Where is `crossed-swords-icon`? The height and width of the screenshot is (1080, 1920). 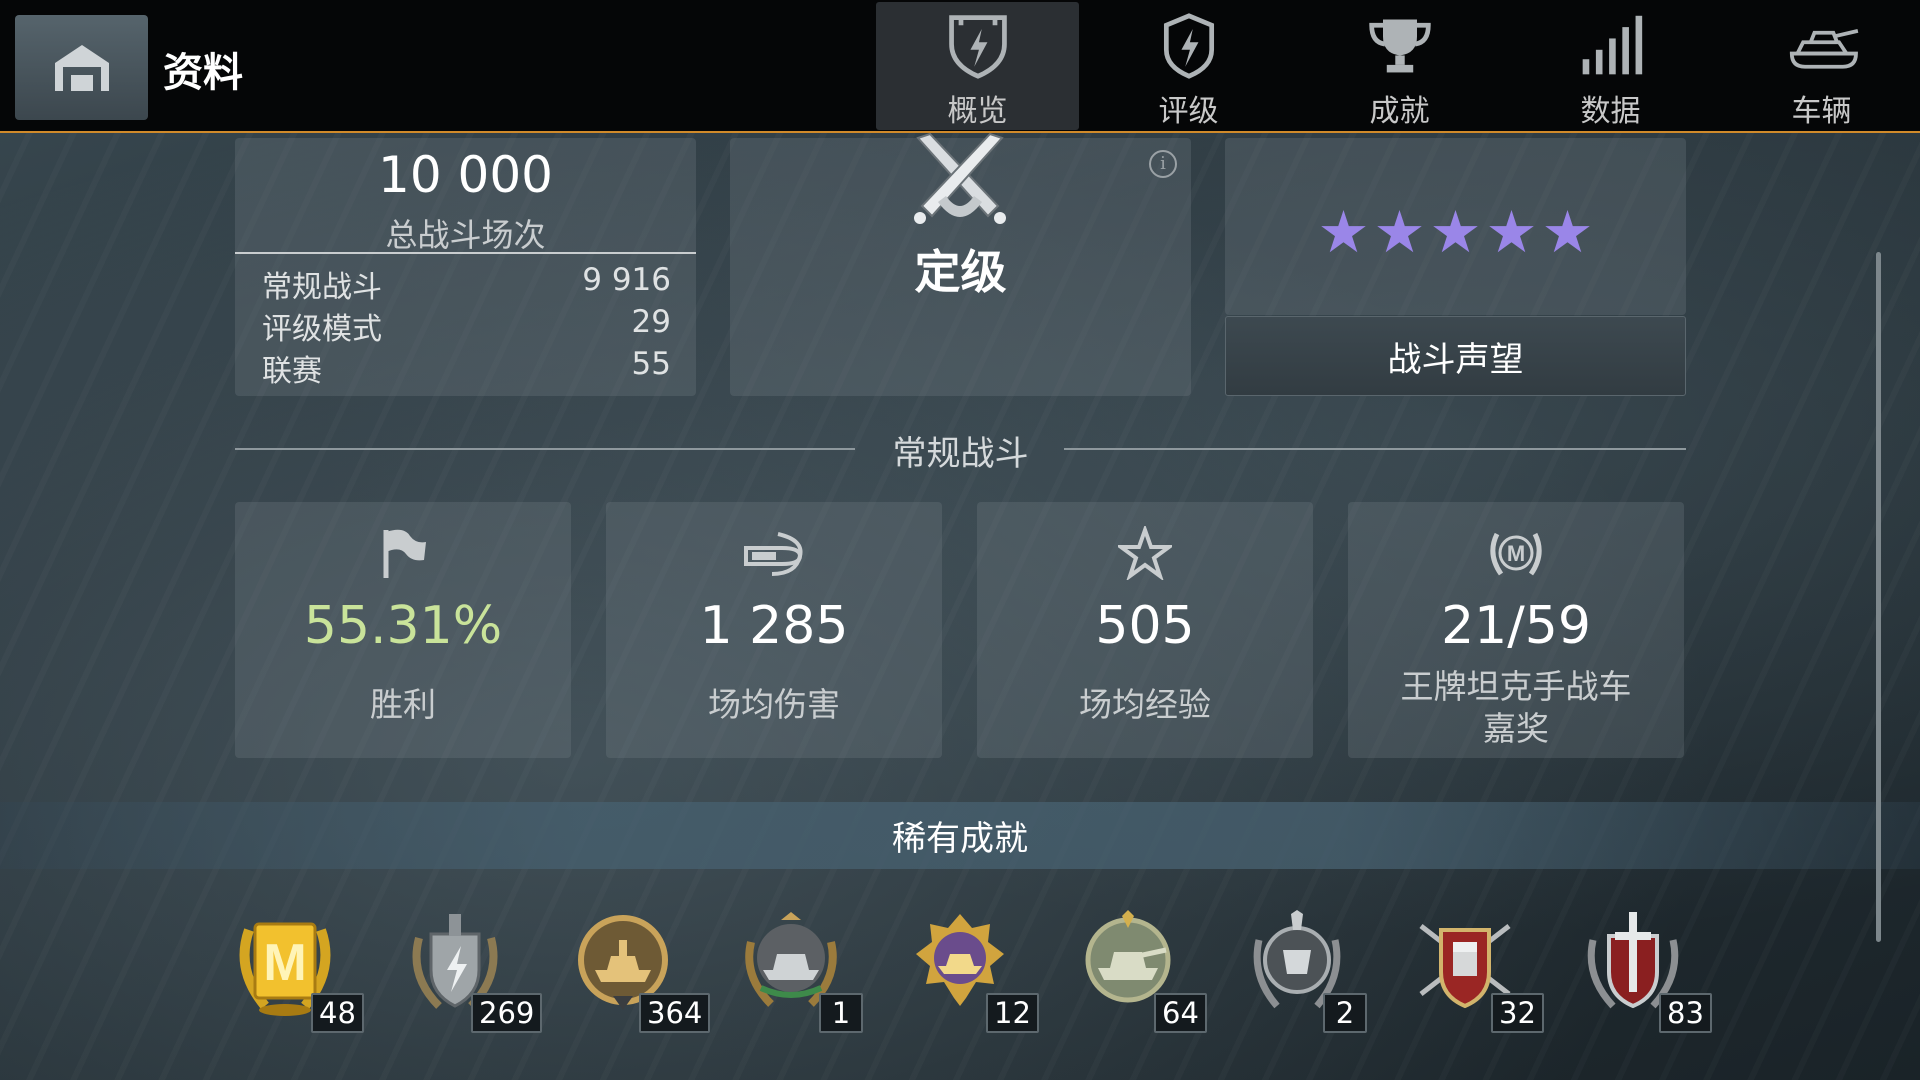 crossed-swords-icon is located at coordinates (960, 178).